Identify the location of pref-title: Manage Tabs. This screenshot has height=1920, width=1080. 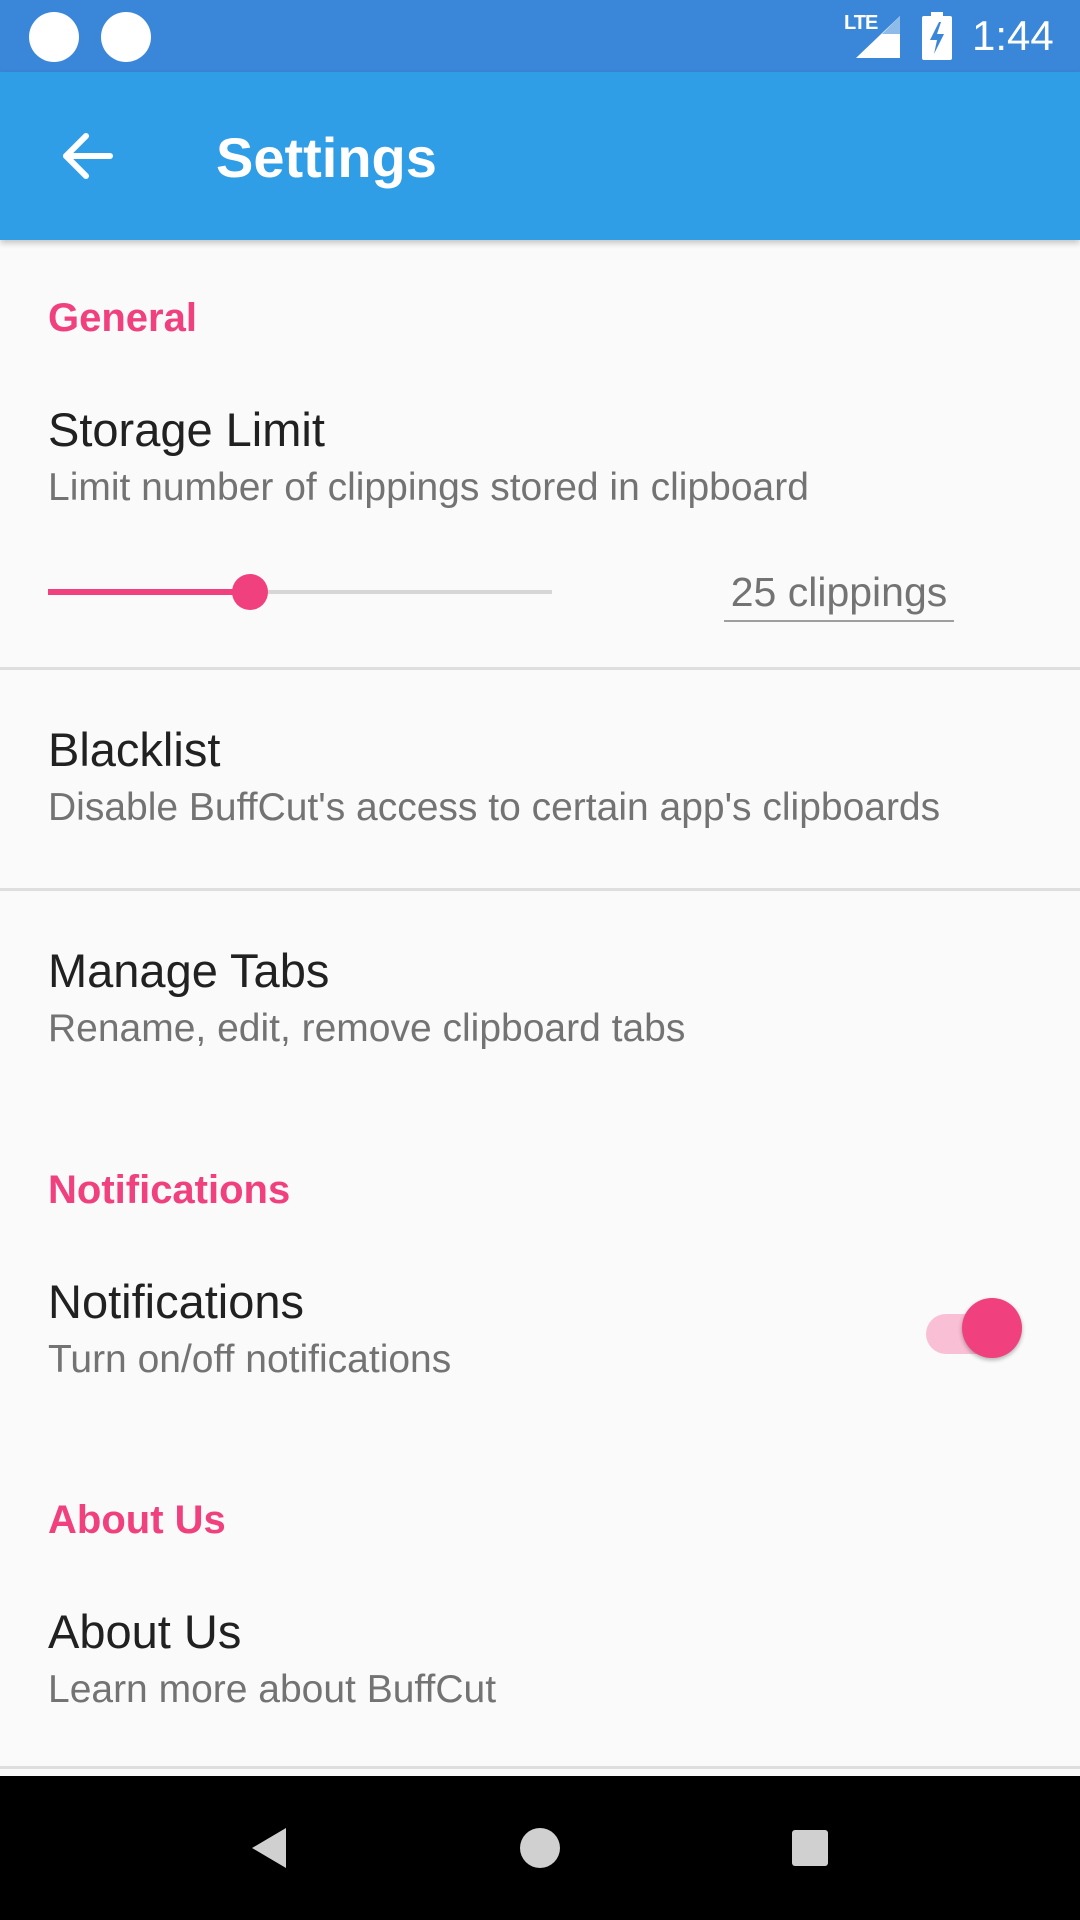
(189, 970).